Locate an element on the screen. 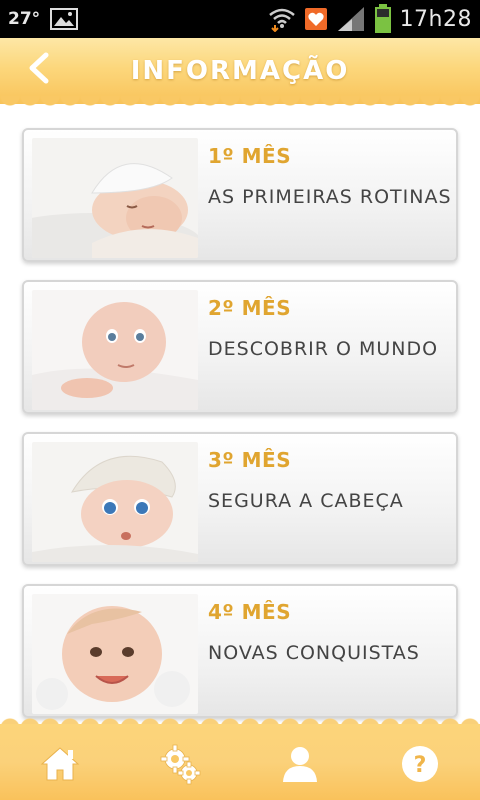 This screenshot has width=480, height=800. help-icon: ? is located at coordinates (420, 764).